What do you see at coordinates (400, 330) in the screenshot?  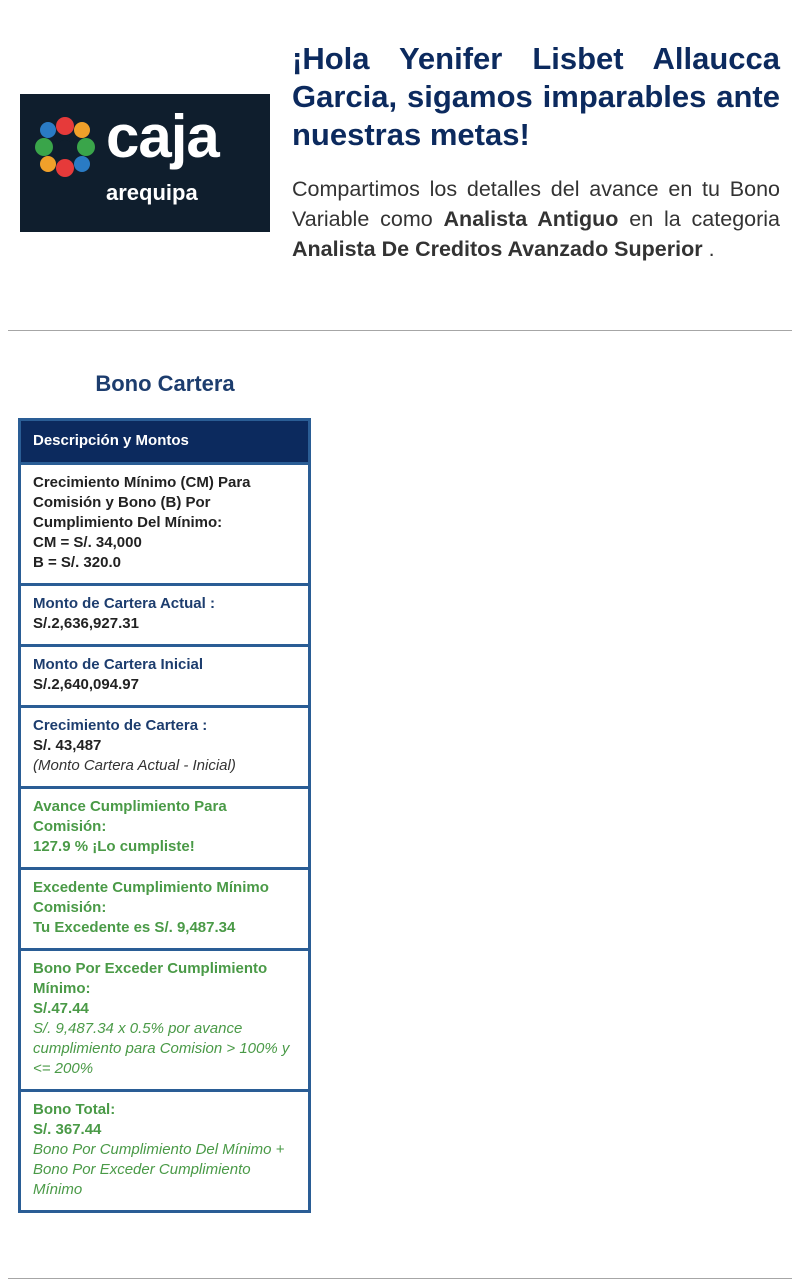 I see `top-divider` at bounding box center [400, 330].